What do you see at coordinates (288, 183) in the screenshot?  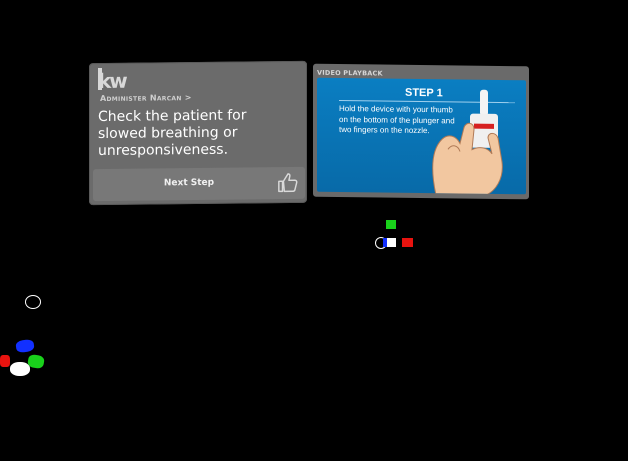 I see `thumbs-up-icon` at bounding box center [288, 183].